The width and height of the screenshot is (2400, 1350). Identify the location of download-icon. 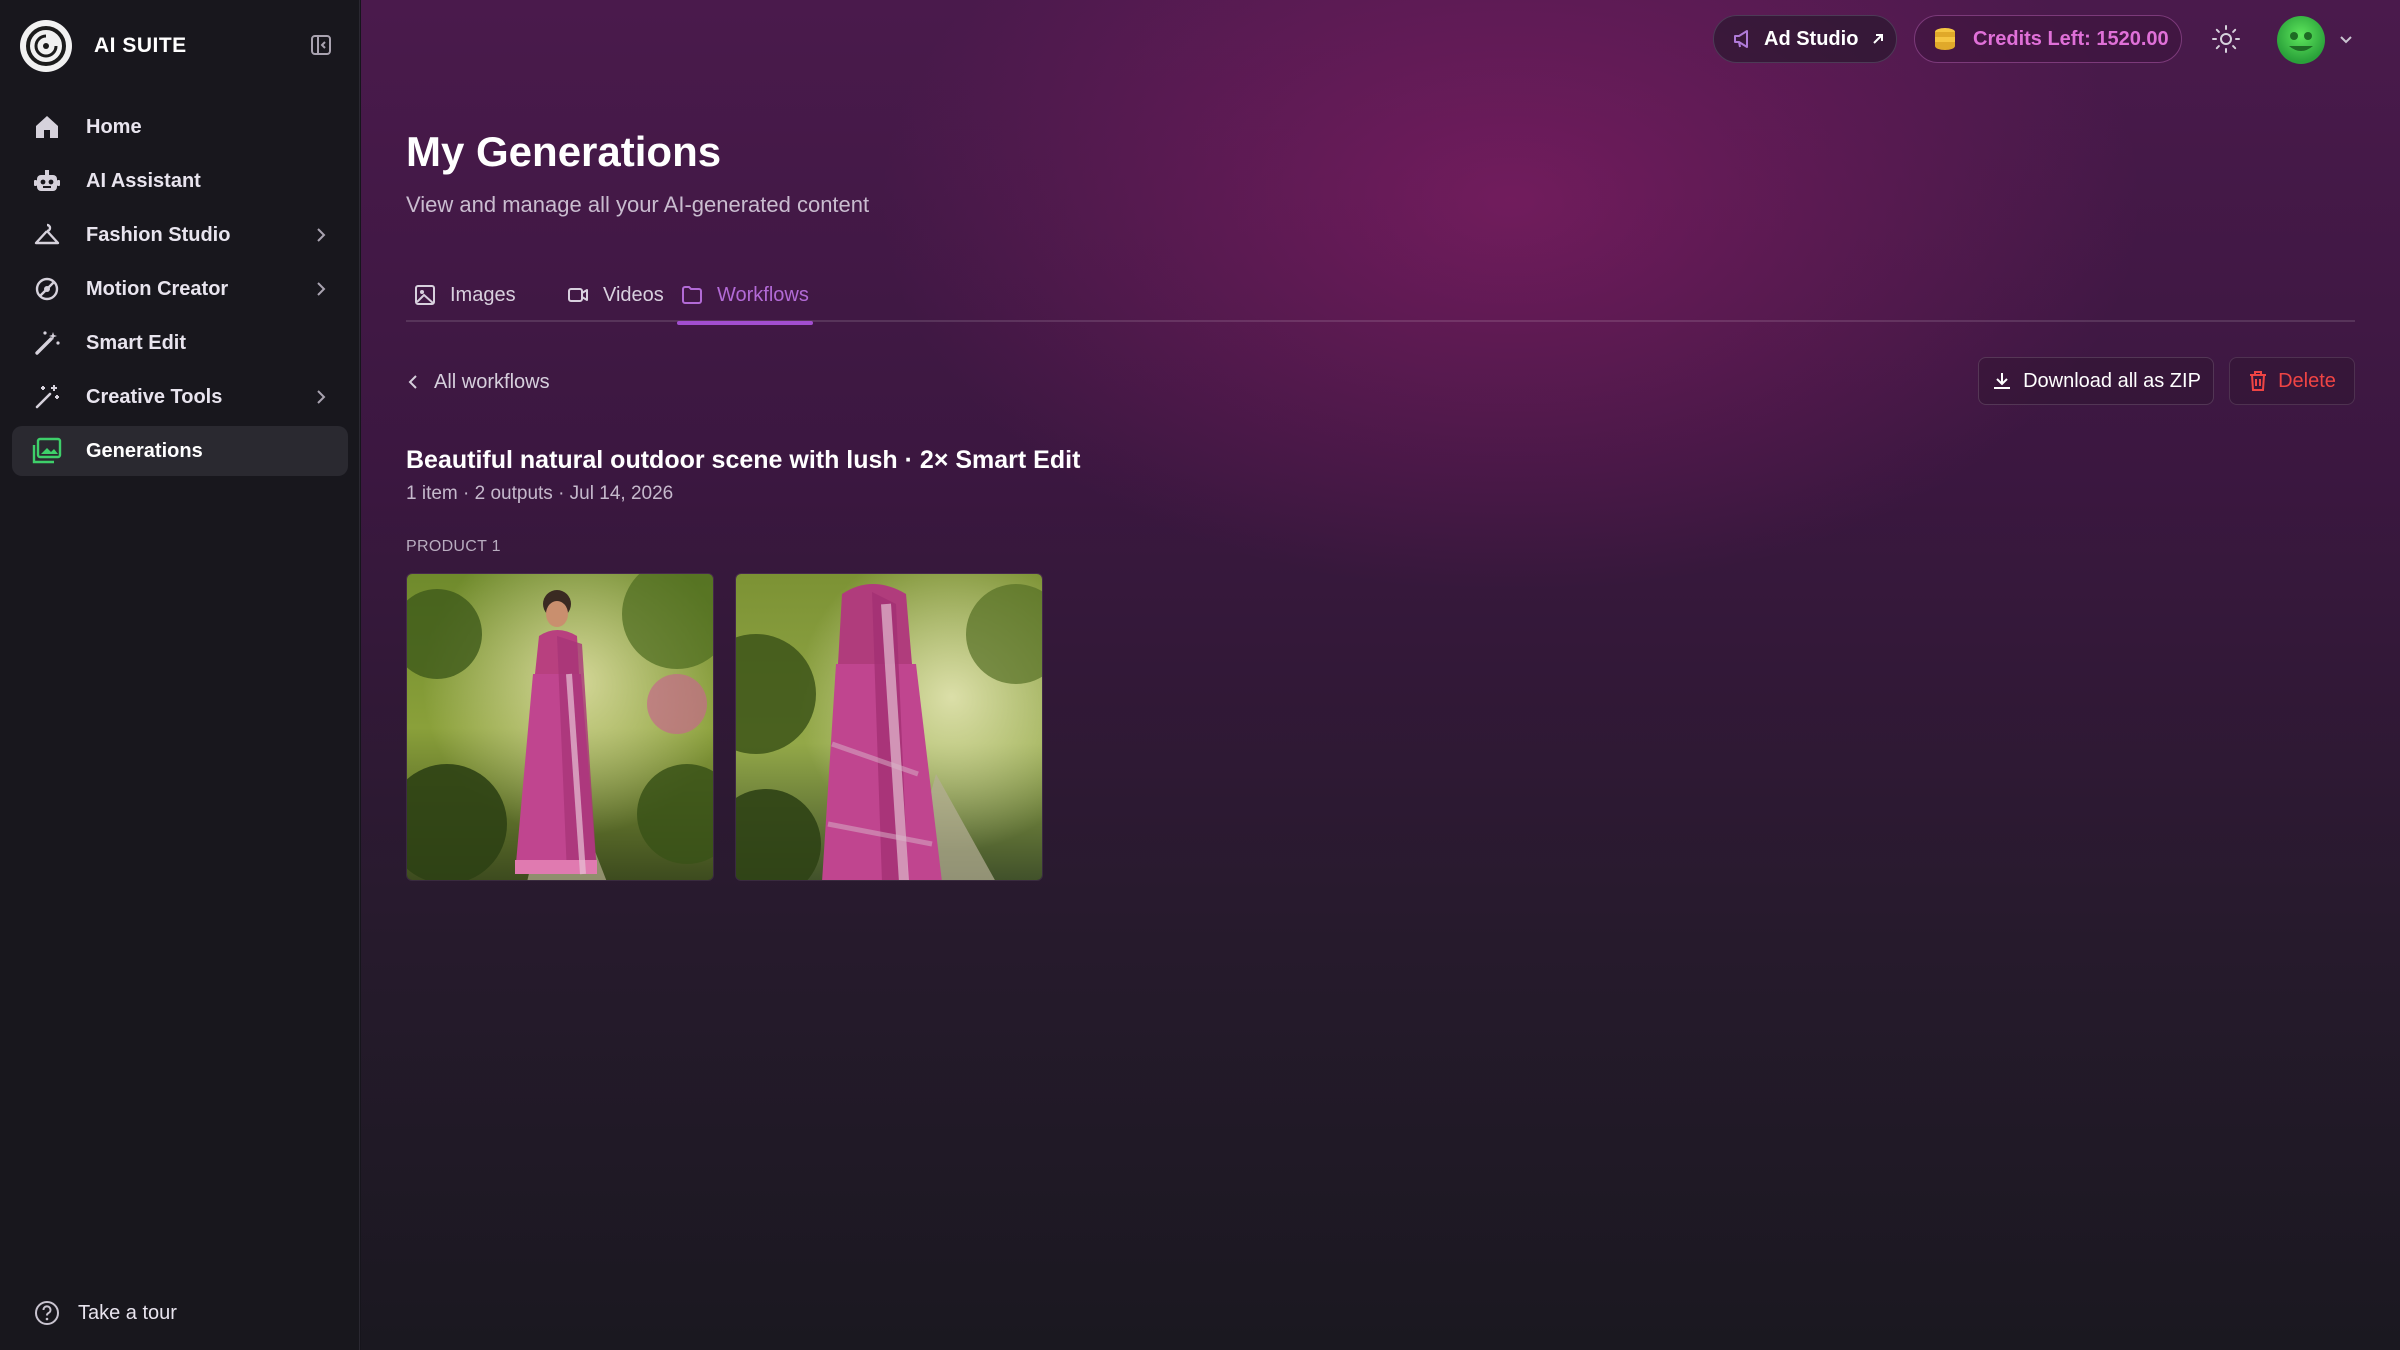
(2002, 381).